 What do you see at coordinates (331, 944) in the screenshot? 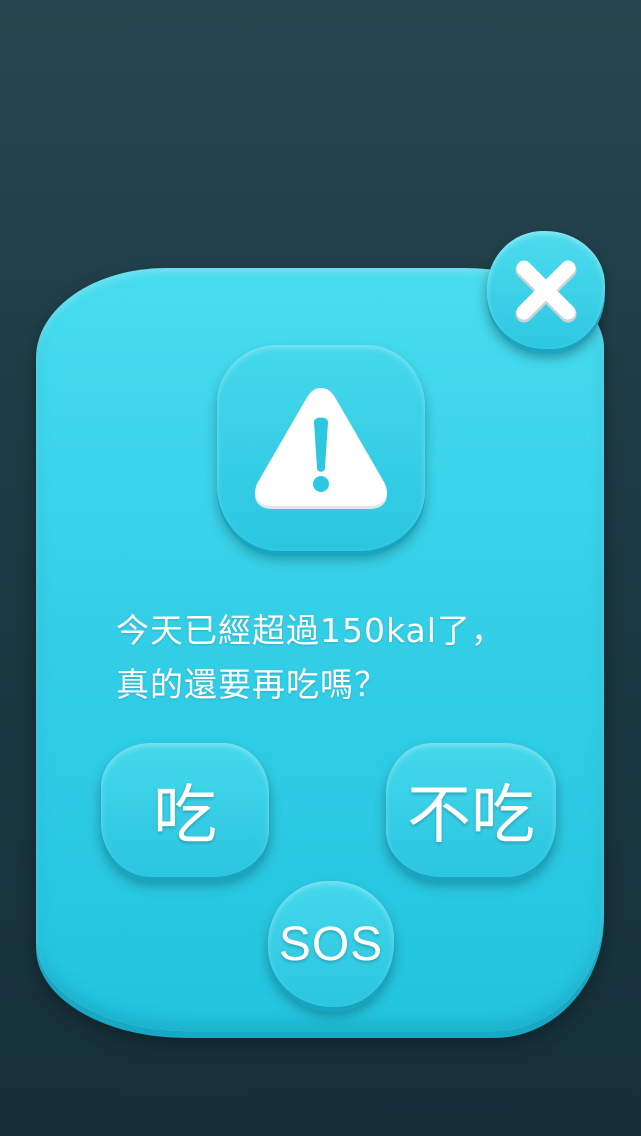
I see `sos-button: SOS` at bounding box center [331, 944].